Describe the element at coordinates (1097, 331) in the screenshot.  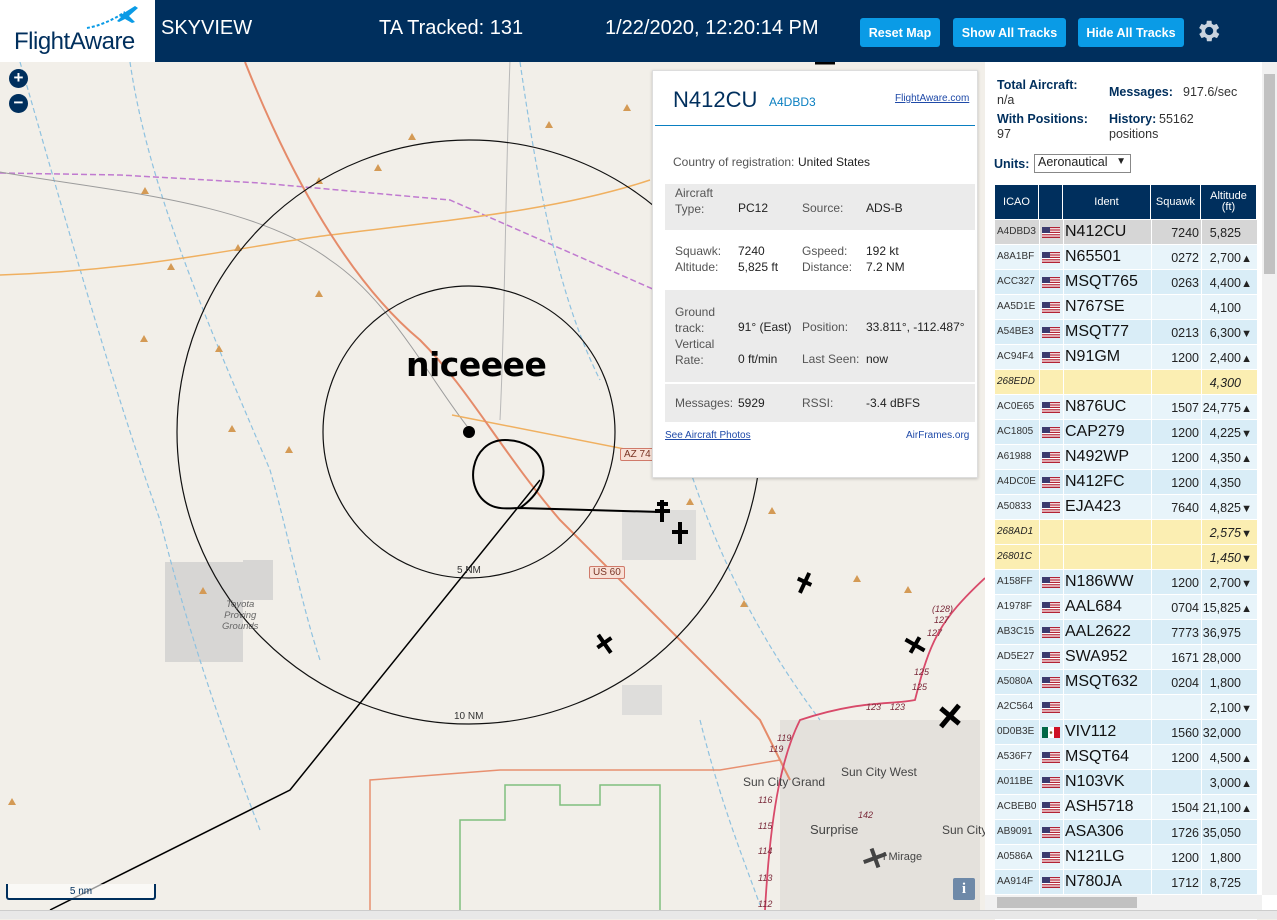
I see `row-ident: MSQT77` at that location.